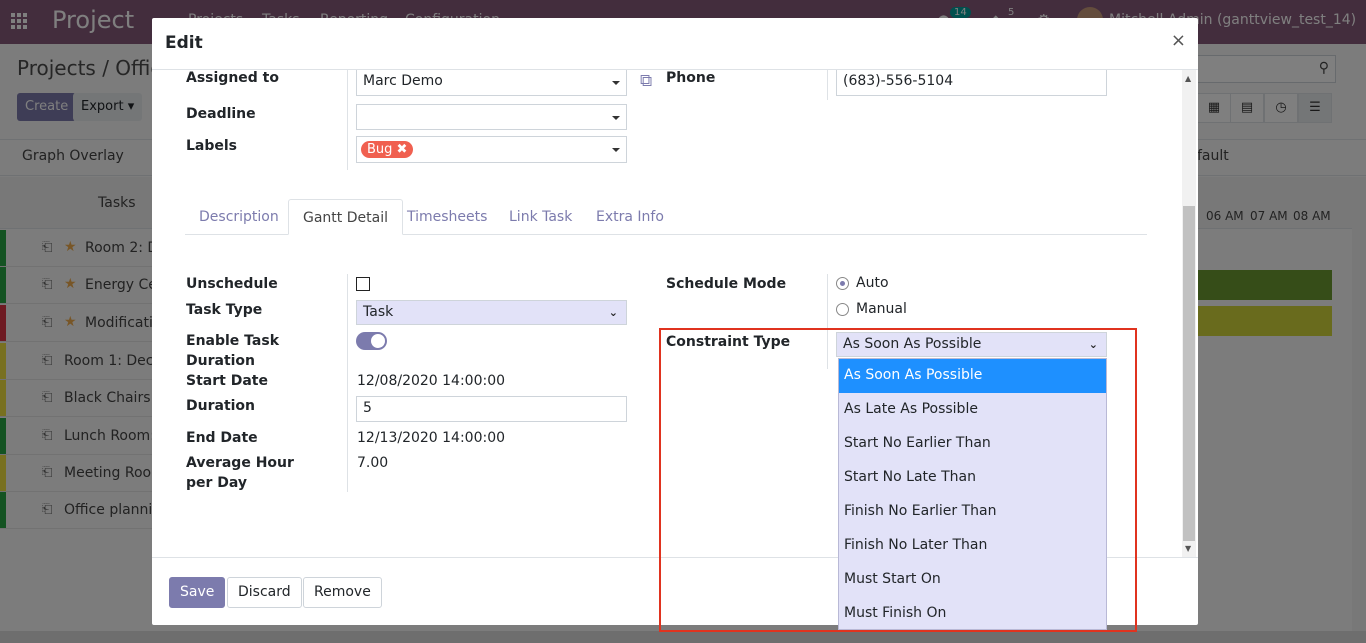  I want to click on schedule-mode-label: Schedule Mode, so click(726, 284).